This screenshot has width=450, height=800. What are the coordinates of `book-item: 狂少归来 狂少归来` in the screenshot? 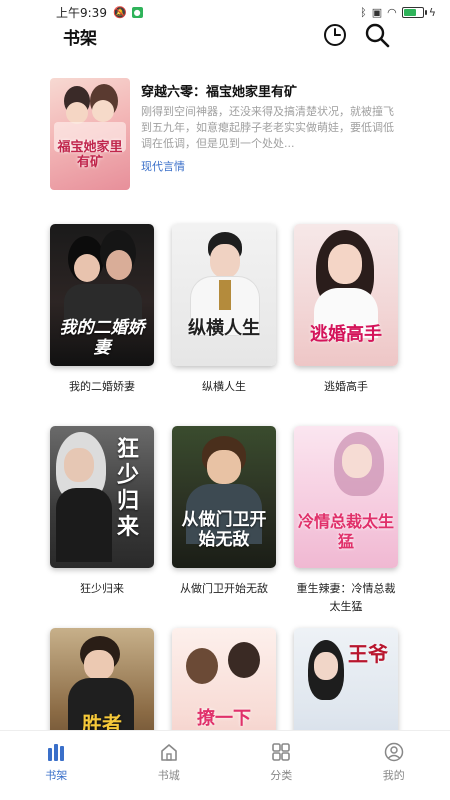 It's located at (102, 512).